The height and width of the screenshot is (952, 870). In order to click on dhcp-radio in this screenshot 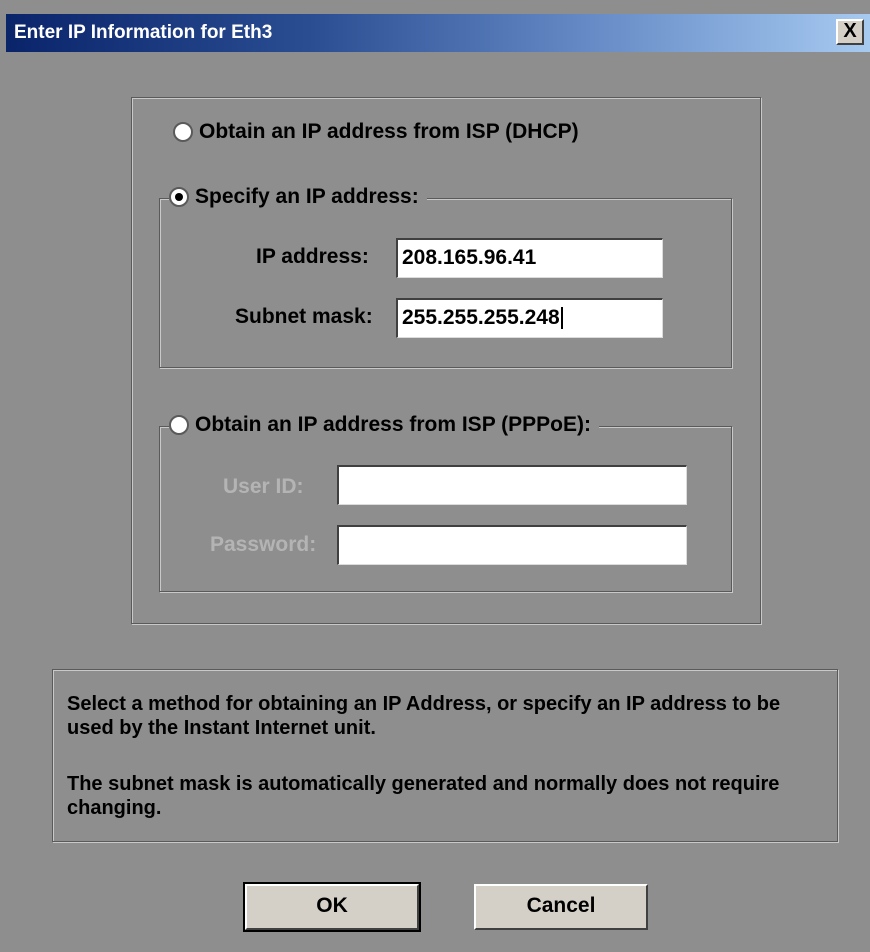, I will do `click(183, 132)`.